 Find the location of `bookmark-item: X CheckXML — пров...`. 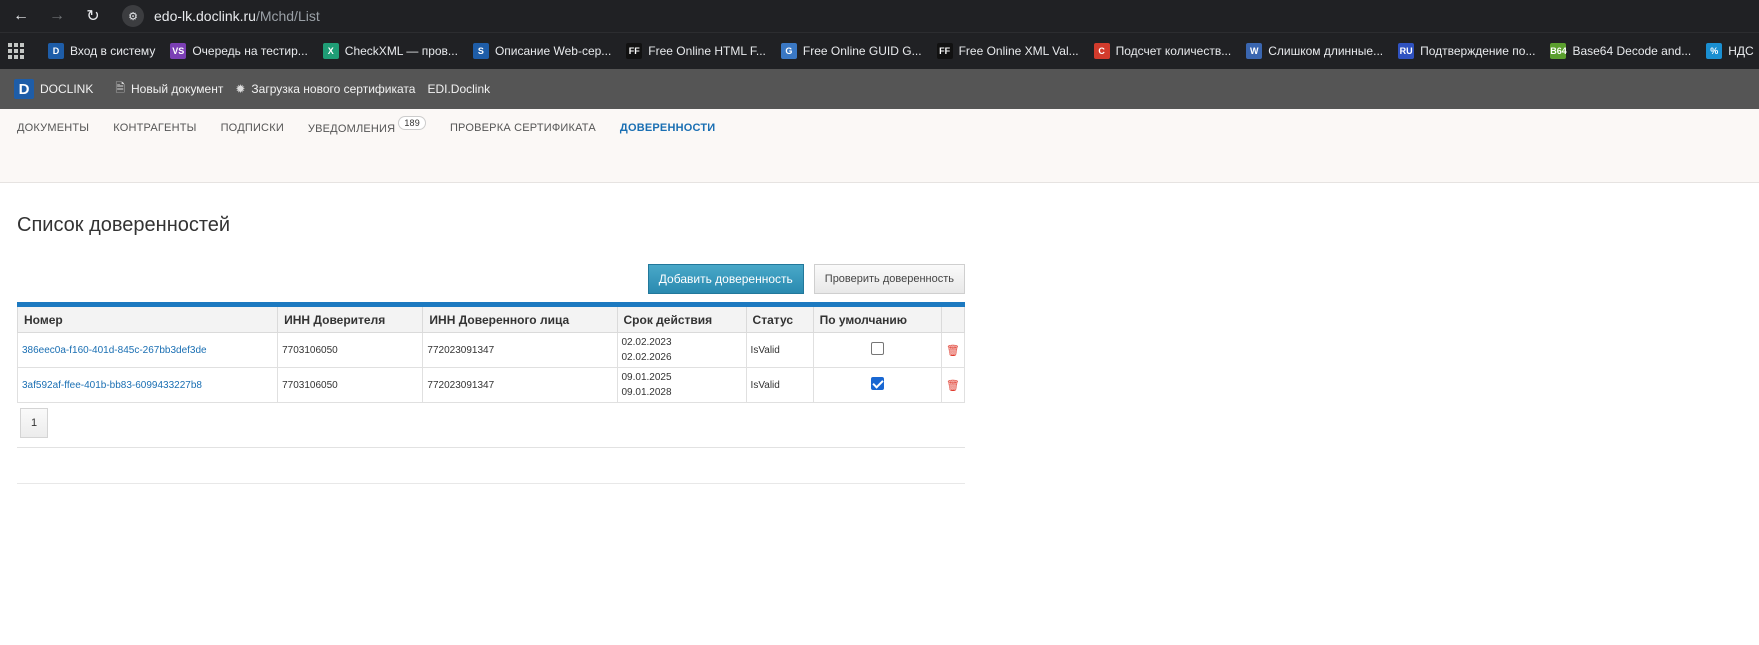

bookmark-item: X CheckXML — пров... is located at coordinates (390, 51).